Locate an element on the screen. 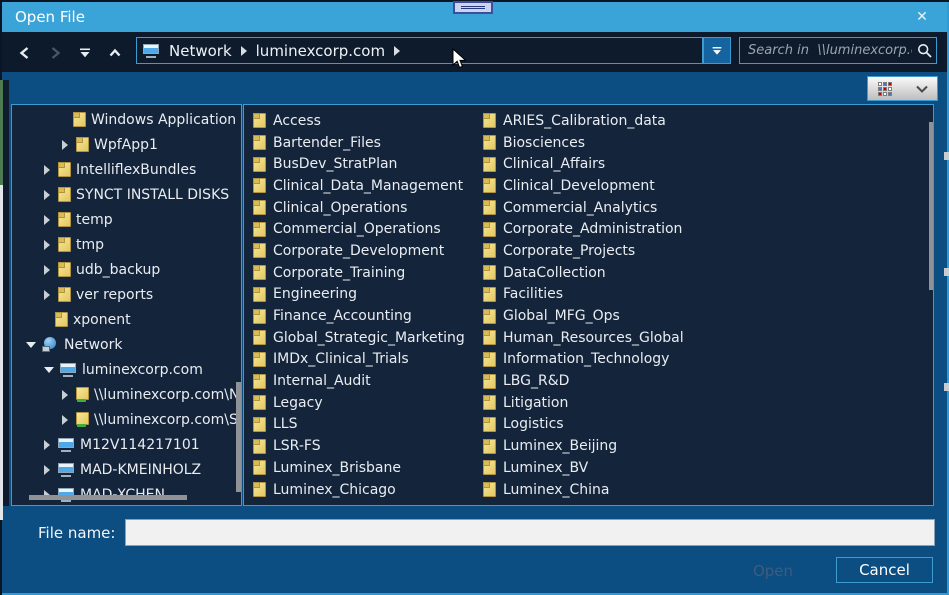  breadcrumb-dropdown-button is located at coordinates (717, 50).